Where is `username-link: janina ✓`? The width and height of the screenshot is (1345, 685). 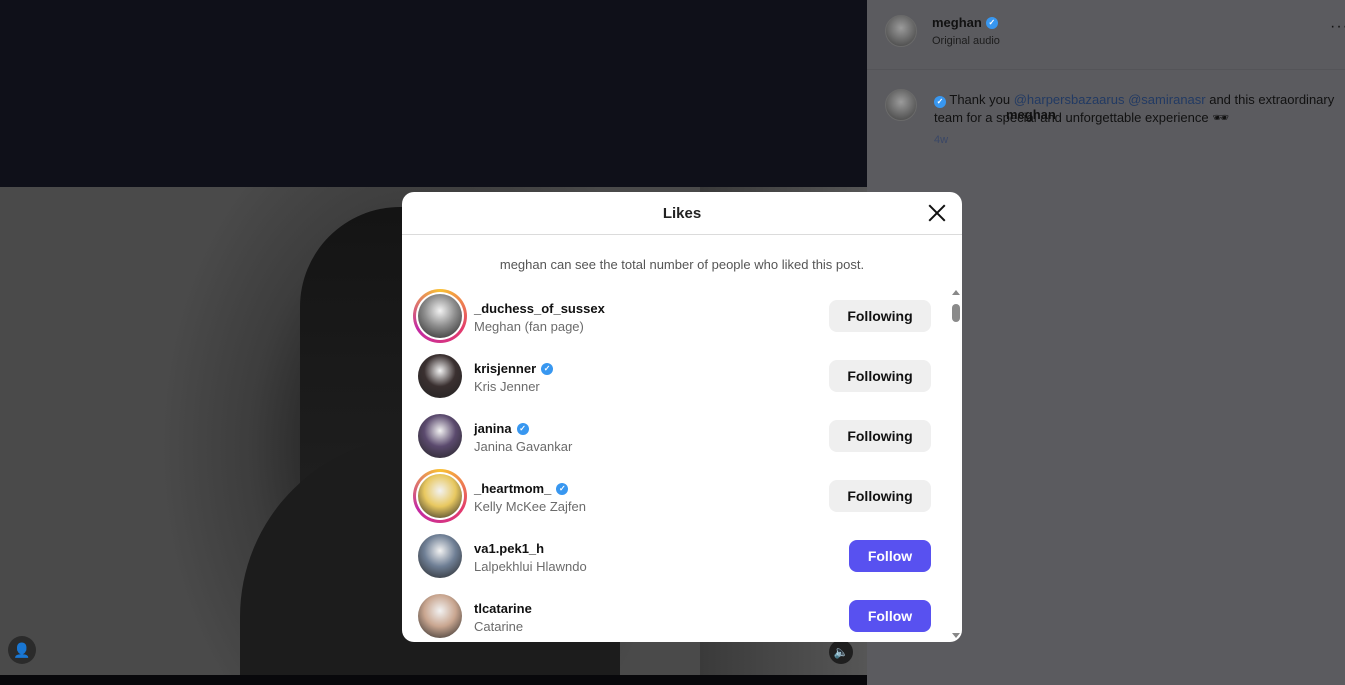
username-link: janina ✓ is located at coordinates (501, 428).